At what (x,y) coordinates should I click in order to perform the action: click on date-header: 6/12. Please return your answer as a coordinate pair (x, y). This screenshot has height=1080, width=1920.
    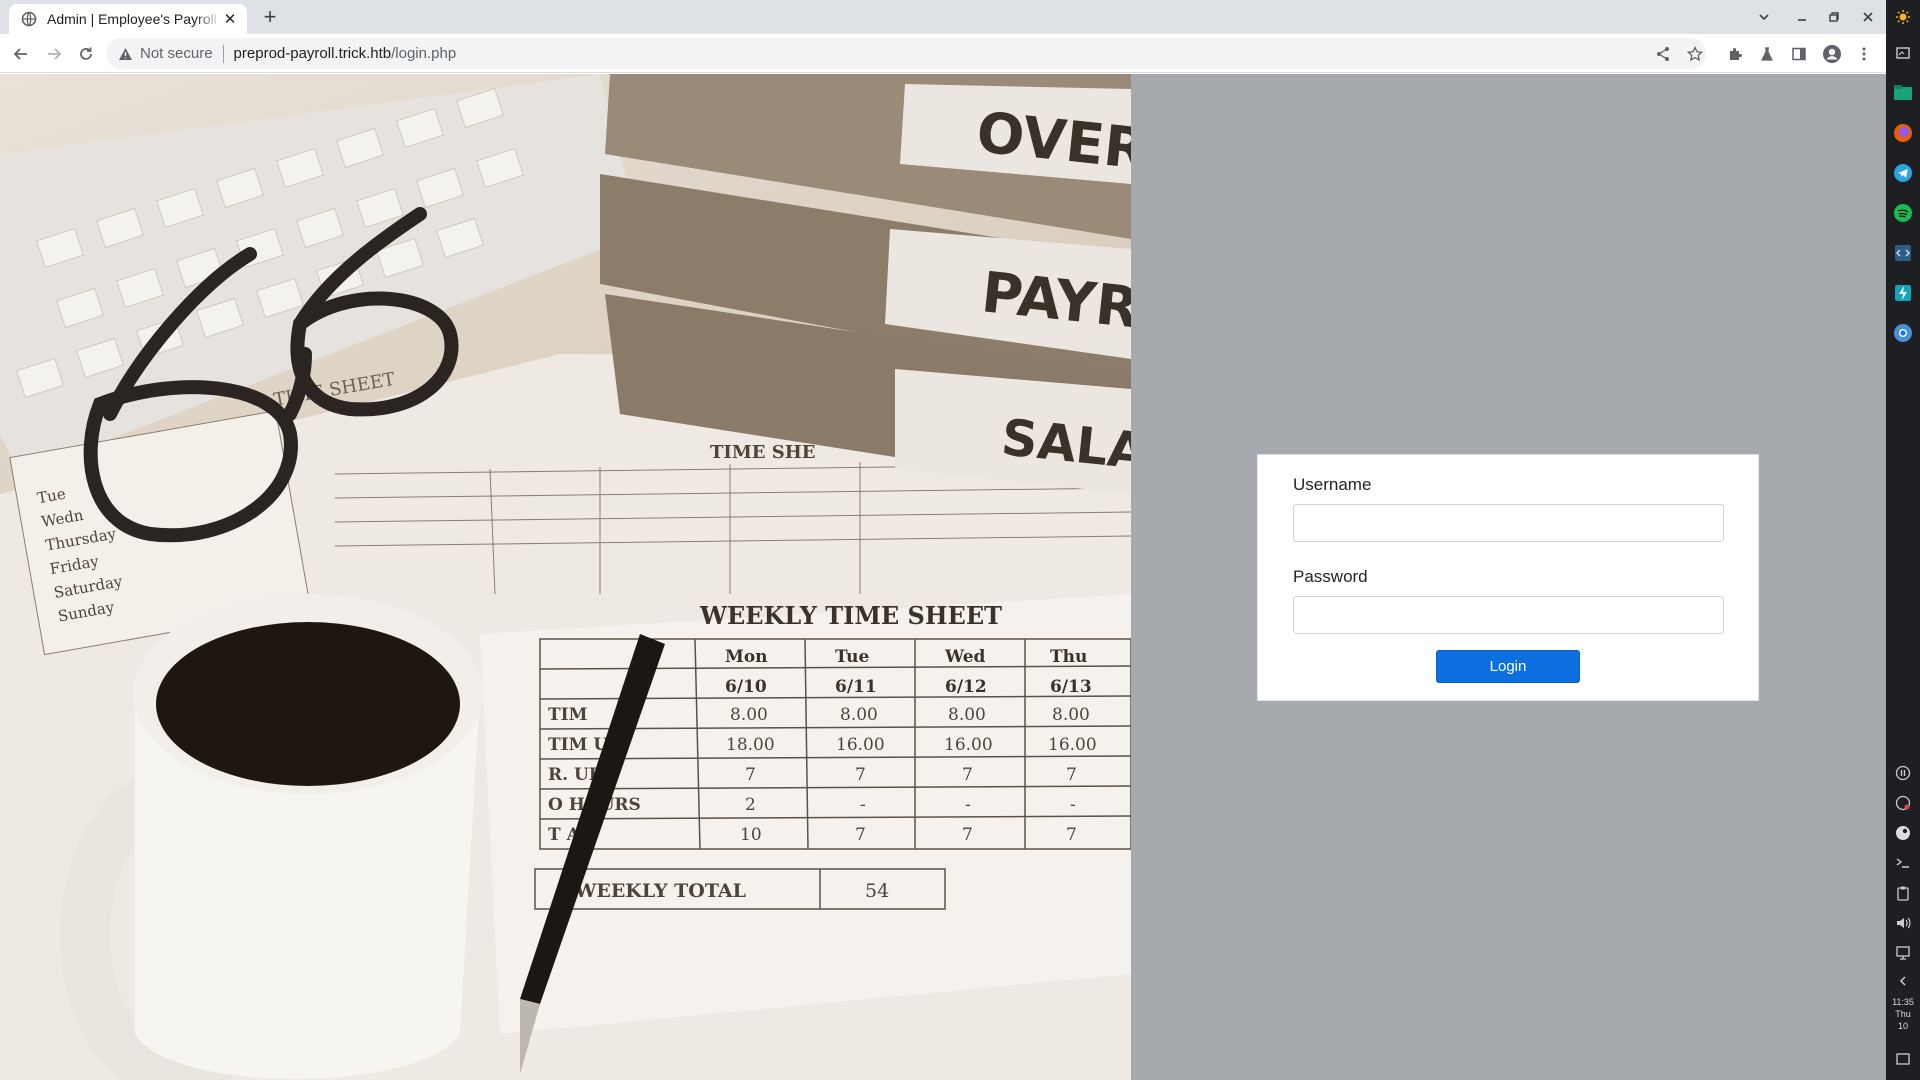
    Looking at the image, I should click on (966, 687).